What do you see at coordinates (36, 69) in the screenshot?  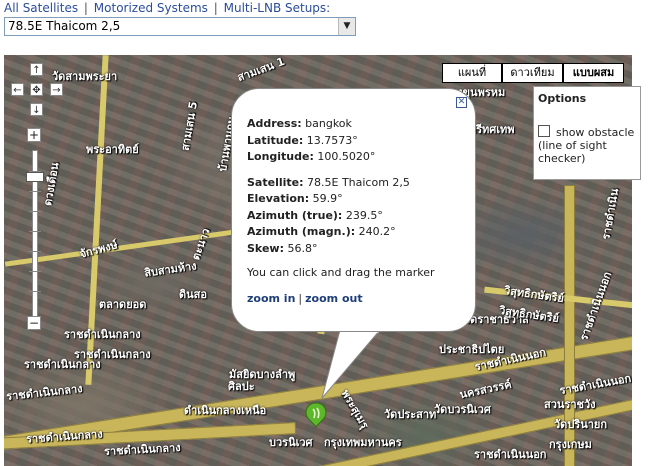 I see `arrow-up-icon: ↑` at bounding box center [36, 69].